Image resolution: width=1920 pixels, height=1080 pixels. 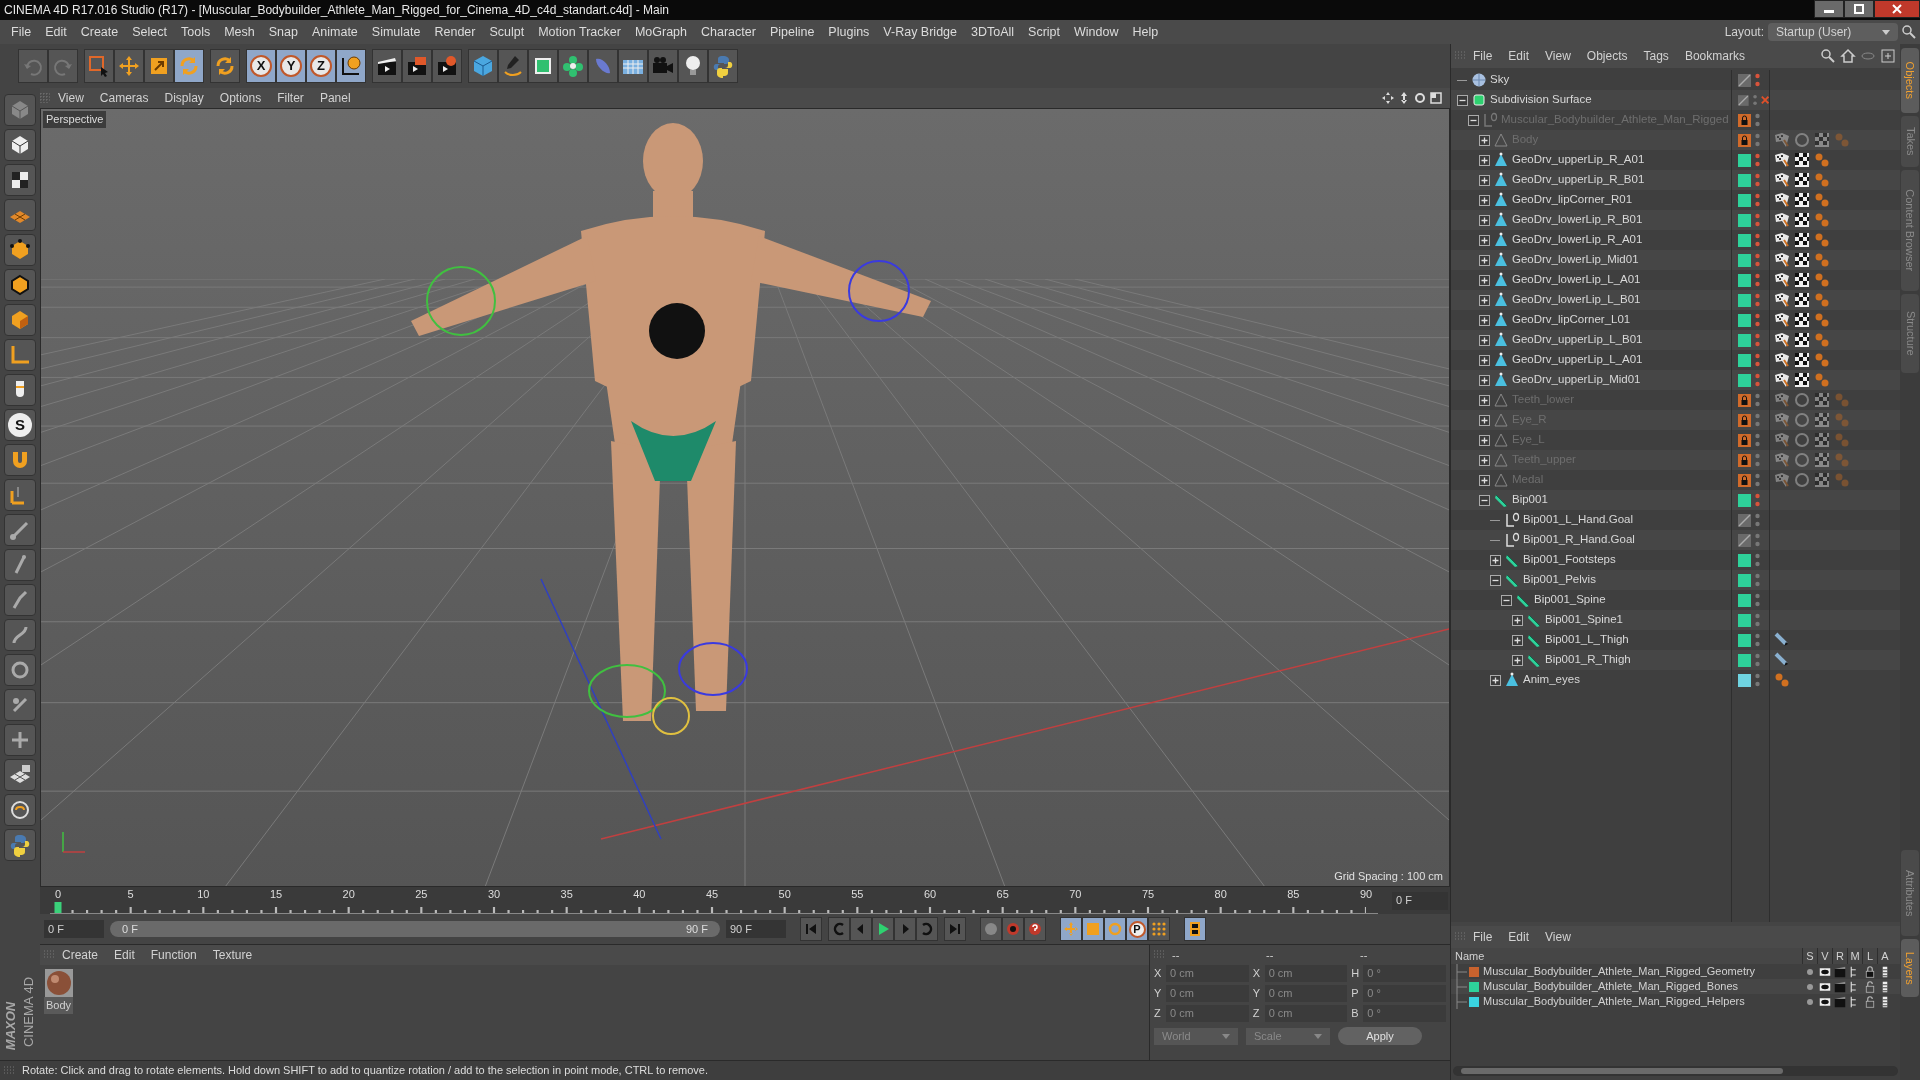 What do you see at coordinates (80, 955) in the screenshot?
I see `material-menu-item: Create` at bounding box center [80, 955].